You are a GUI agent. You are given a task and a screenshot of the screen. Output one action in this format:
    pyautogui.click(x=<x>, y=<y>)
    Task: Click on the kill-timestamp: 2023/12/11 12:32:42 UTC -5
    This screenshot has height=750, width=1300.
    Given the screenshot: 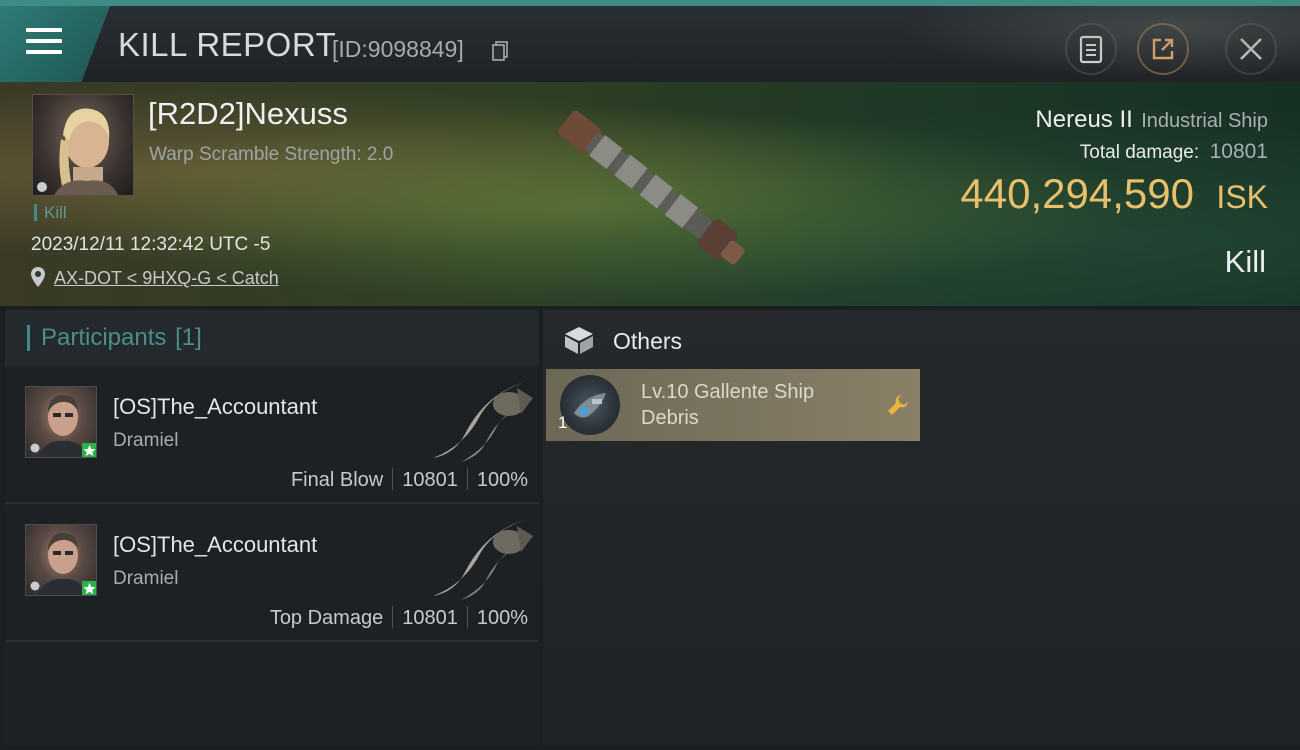 What is the action you would take?
    pyautogui.click(x=151, y=244)
    